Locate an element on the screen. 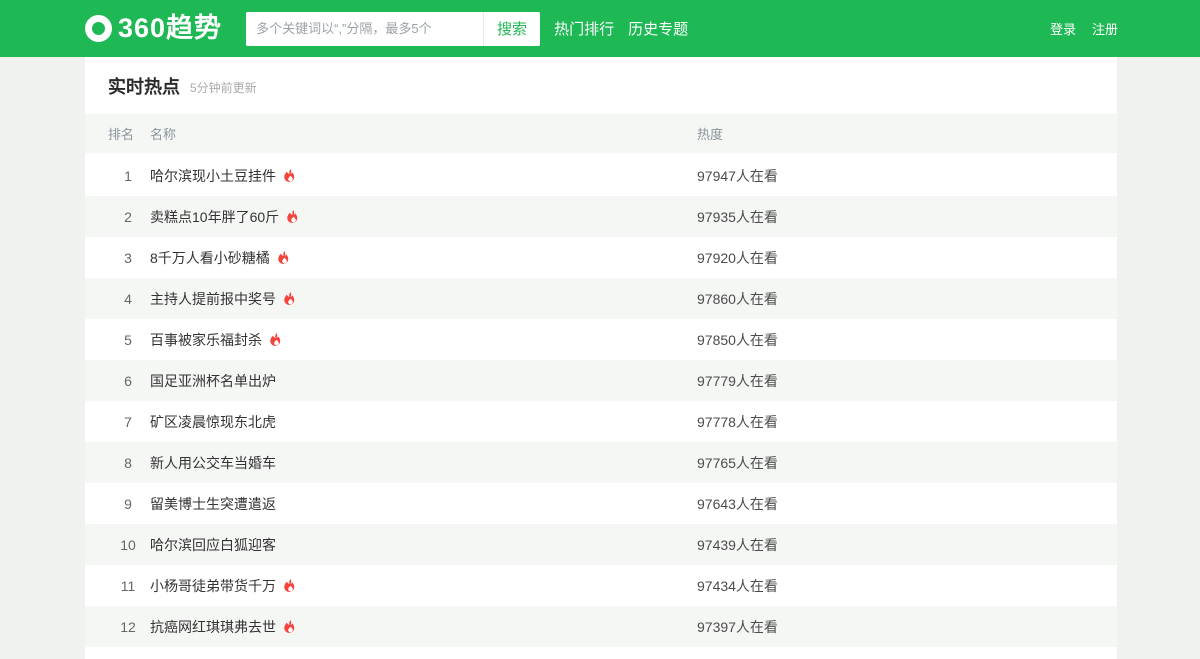 Image resolution: width=1200 pixels, height=659 pixels. nav-history-topics: 历史专题 is located at coordinates (658, 28).